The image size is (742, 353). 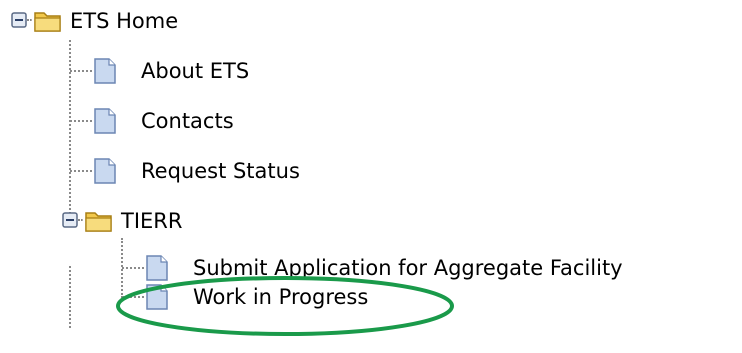 I want to click on tree-node-label: ETS Home, so click(x=124, y=21).